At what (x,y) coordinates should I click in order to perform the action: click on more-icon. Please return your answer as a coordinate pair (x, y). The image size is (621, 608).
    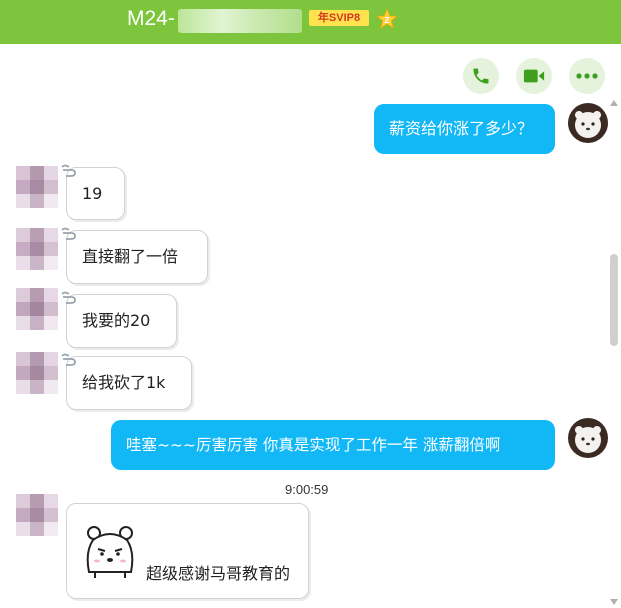
    Looking at the image, I should click on (587, 76).